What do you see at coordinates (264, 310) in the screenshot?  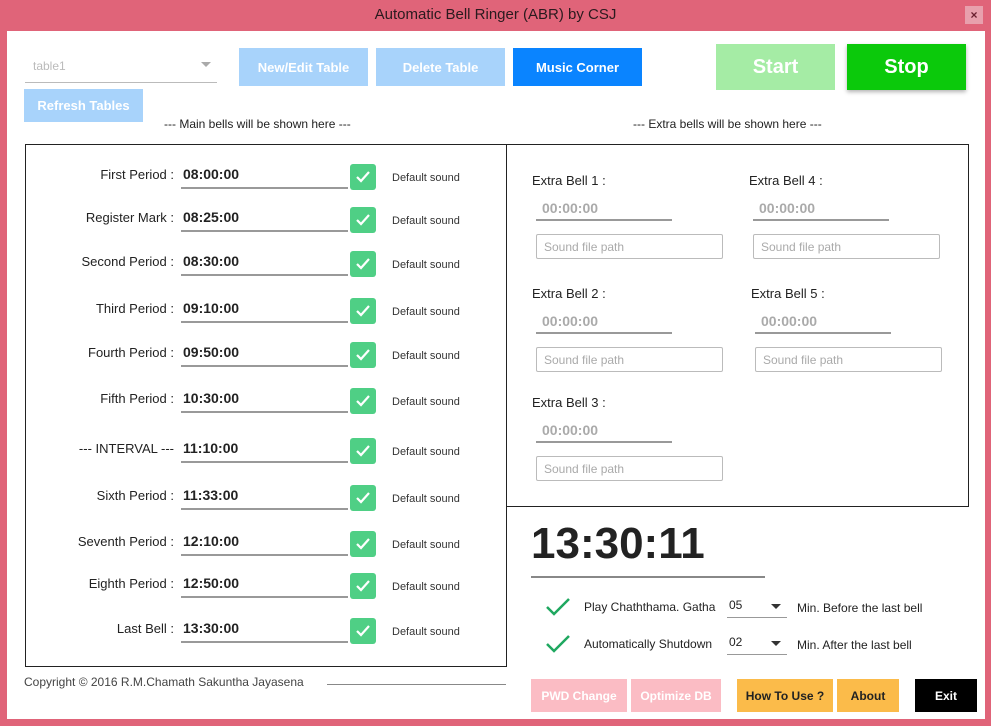 I see `bell-time-input: 09:10:00` at bounding box center [264, 310].